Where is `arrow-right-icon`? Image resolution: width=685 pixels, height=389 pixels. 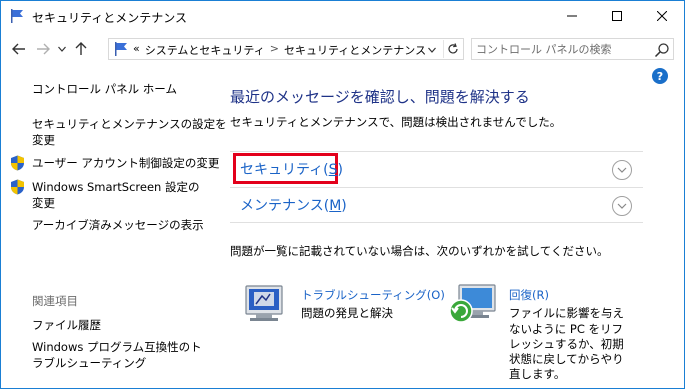 arrow-right-icon is located at coordinates (43, 49).